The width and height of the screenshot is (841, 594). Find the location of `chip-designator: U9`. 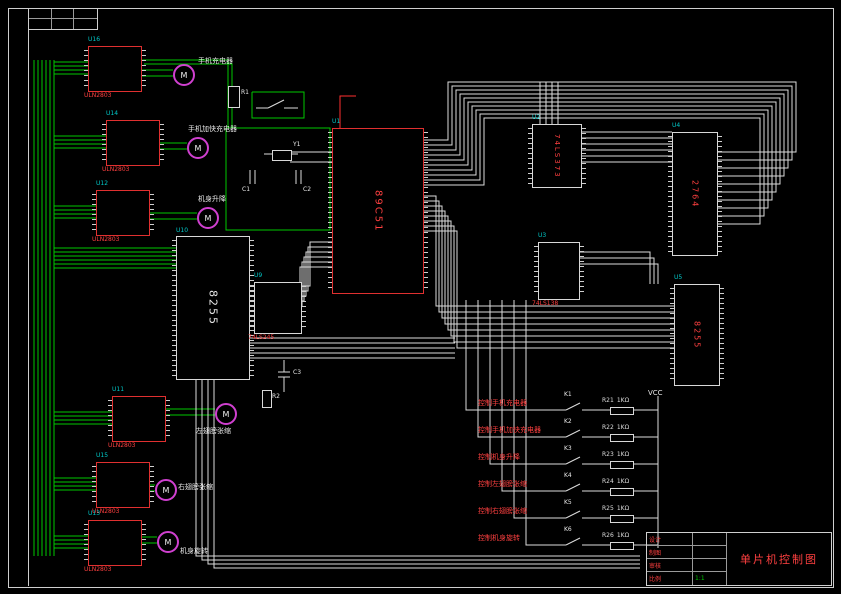

chip-designator: U9 is located at coordinates (258, 275).